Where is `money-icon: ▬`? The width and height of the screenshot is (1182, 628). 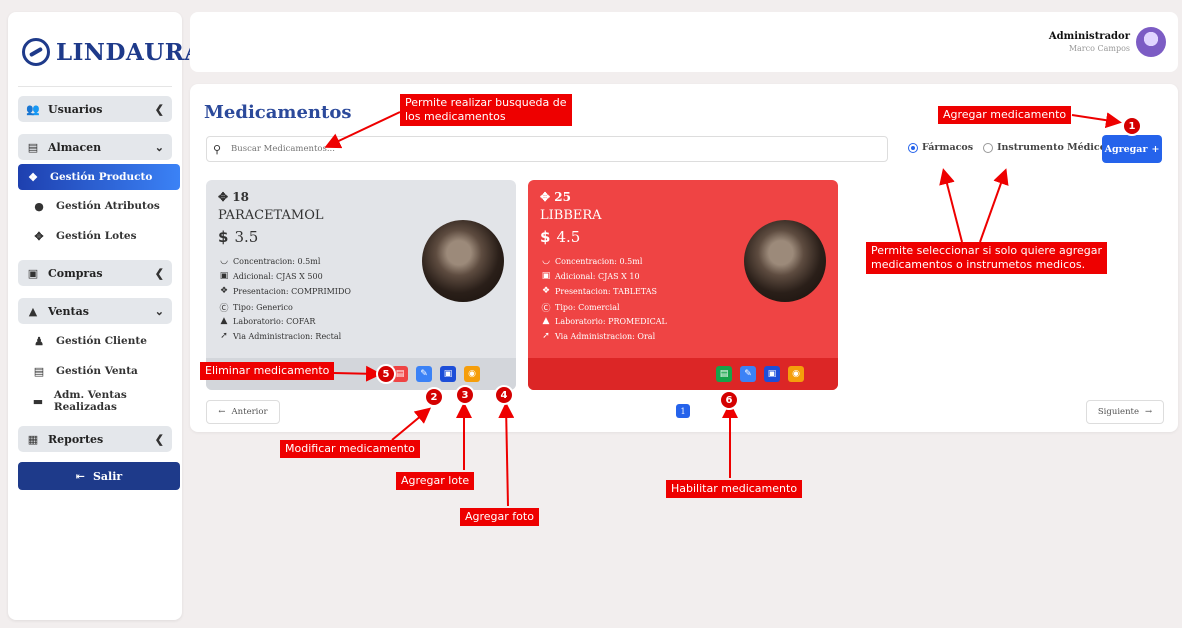
money-icon: ▬ is located at coordinates (38, 401).